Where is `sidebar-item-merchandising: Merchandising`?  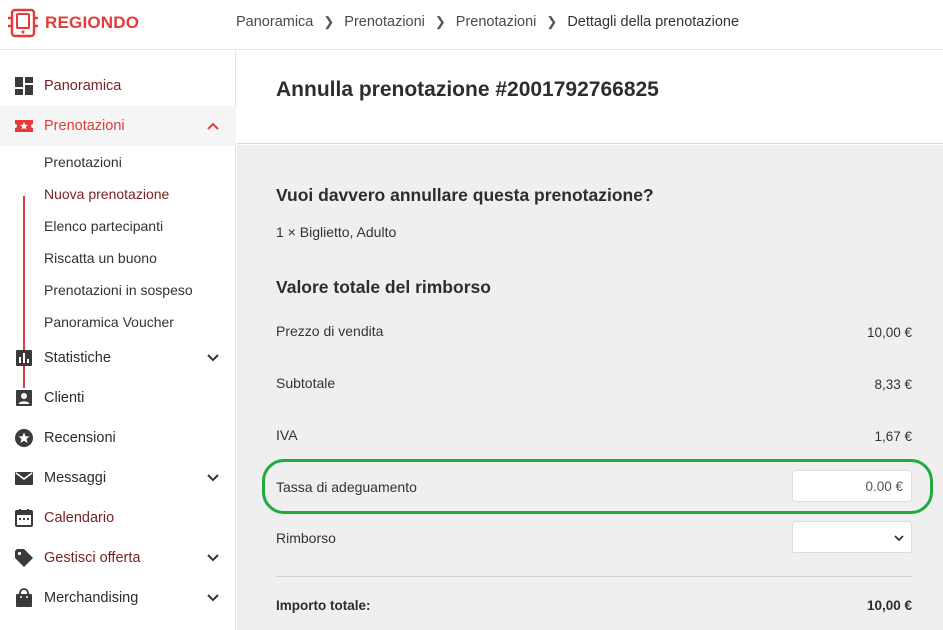
sidebar-item-merchandising: Merchandising is located at coordinates (118, 598).